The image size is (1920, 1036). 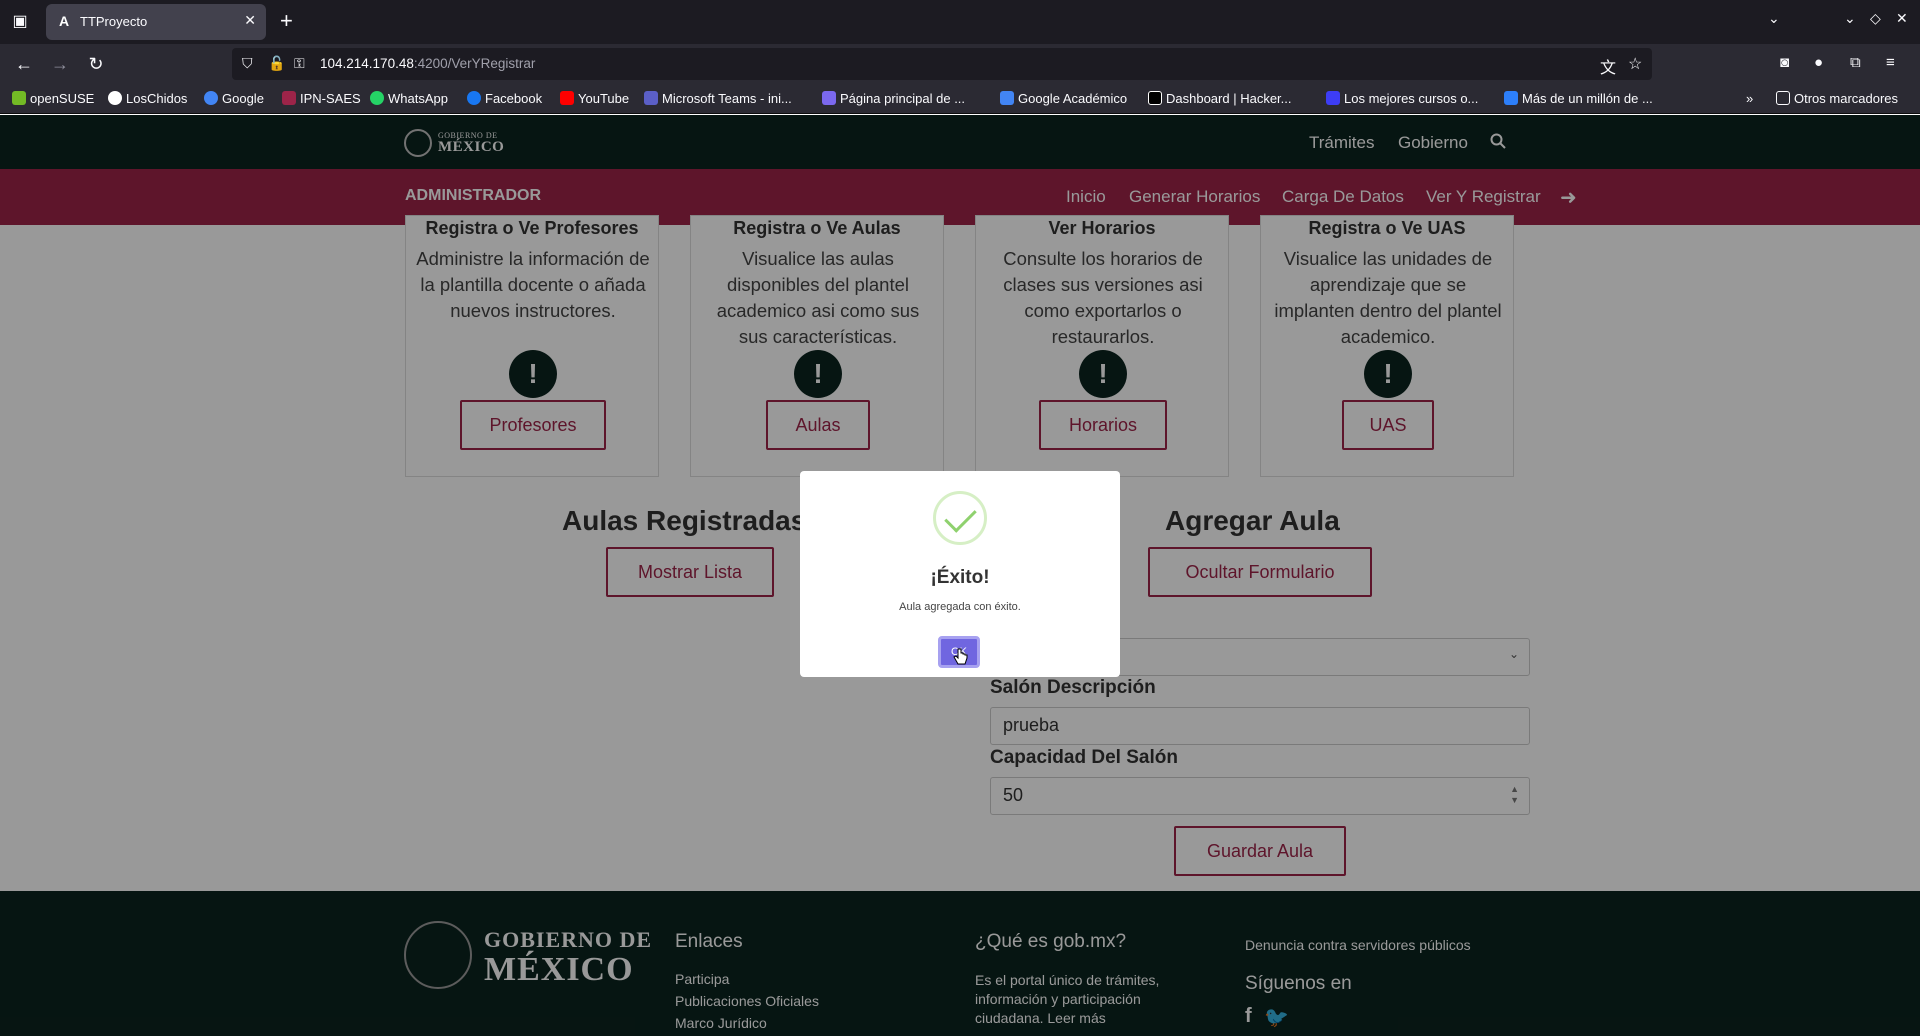 What do you see at coordinates (299, 63) in the screenshot?
I see `key-icon: ⚿` at bounding box center [299, 63].